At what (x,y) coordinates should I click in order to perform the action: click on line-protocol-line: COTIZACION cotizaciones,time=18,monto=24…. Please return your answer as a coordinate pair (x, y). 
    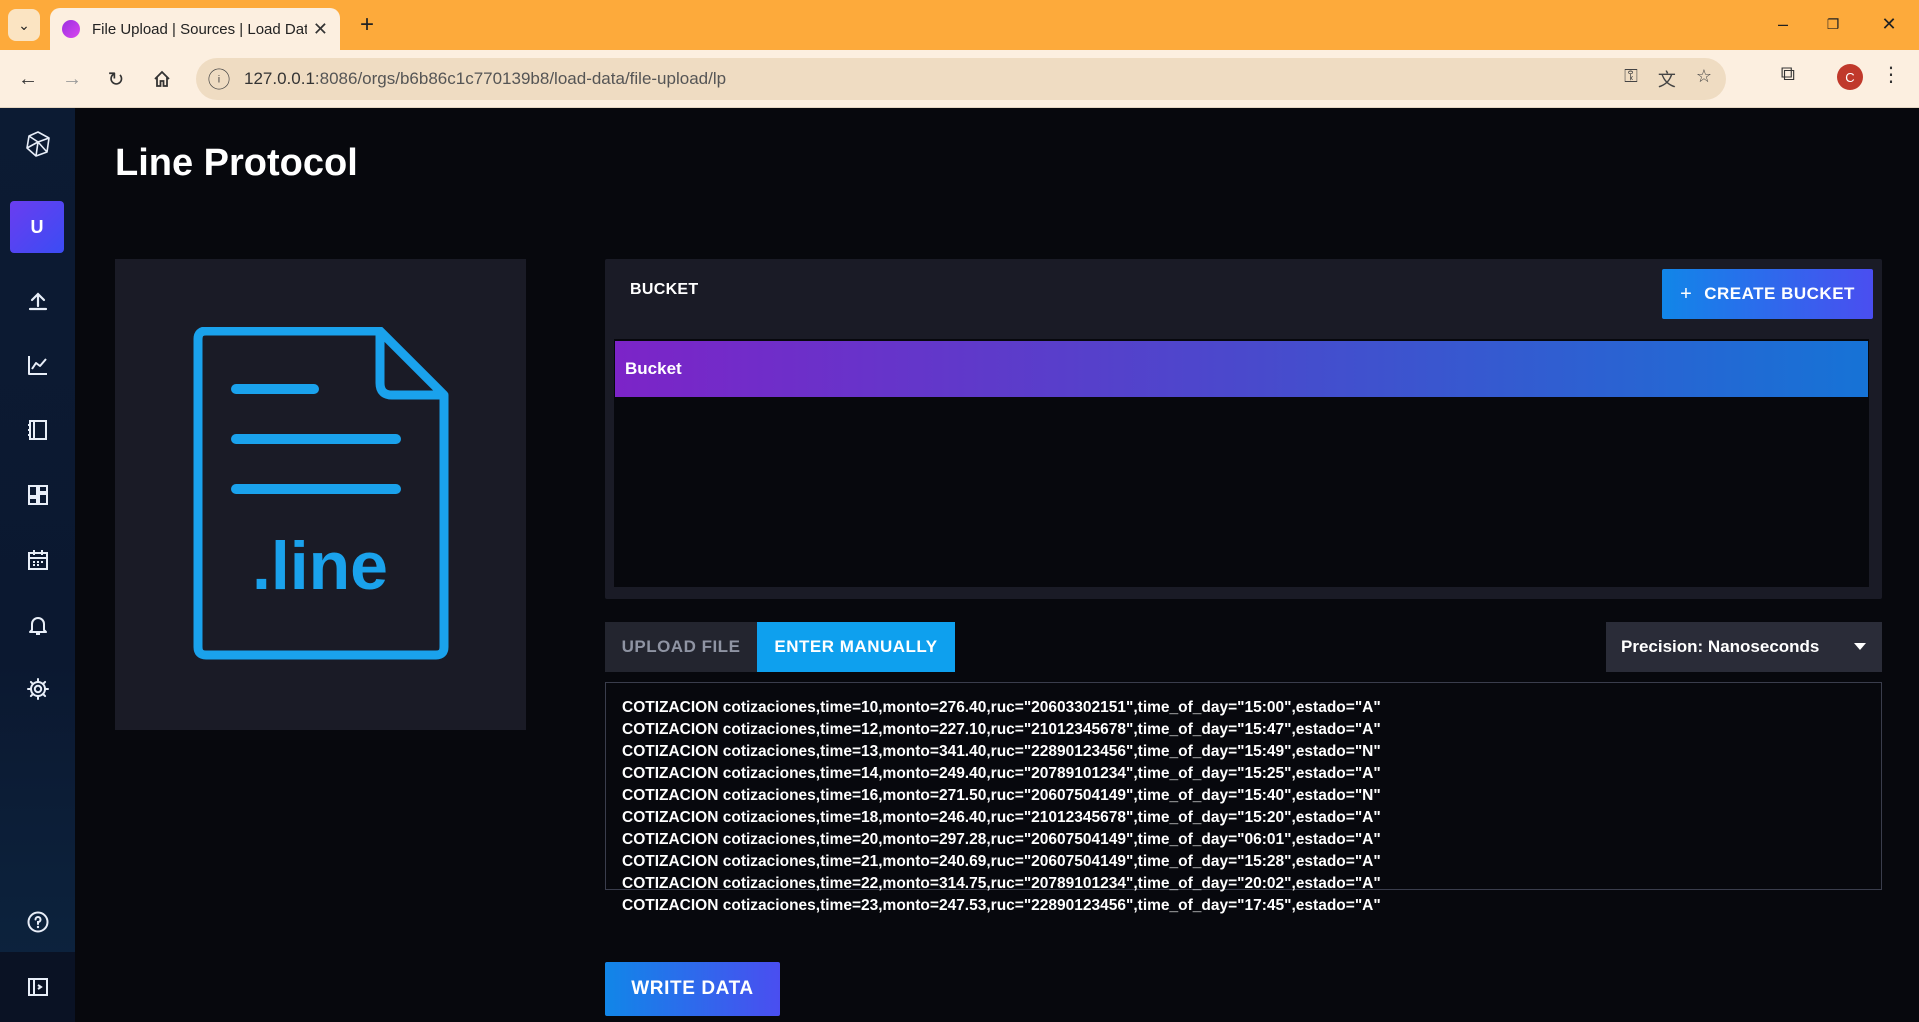
    Looking at the image, I should click on (1001, 817).